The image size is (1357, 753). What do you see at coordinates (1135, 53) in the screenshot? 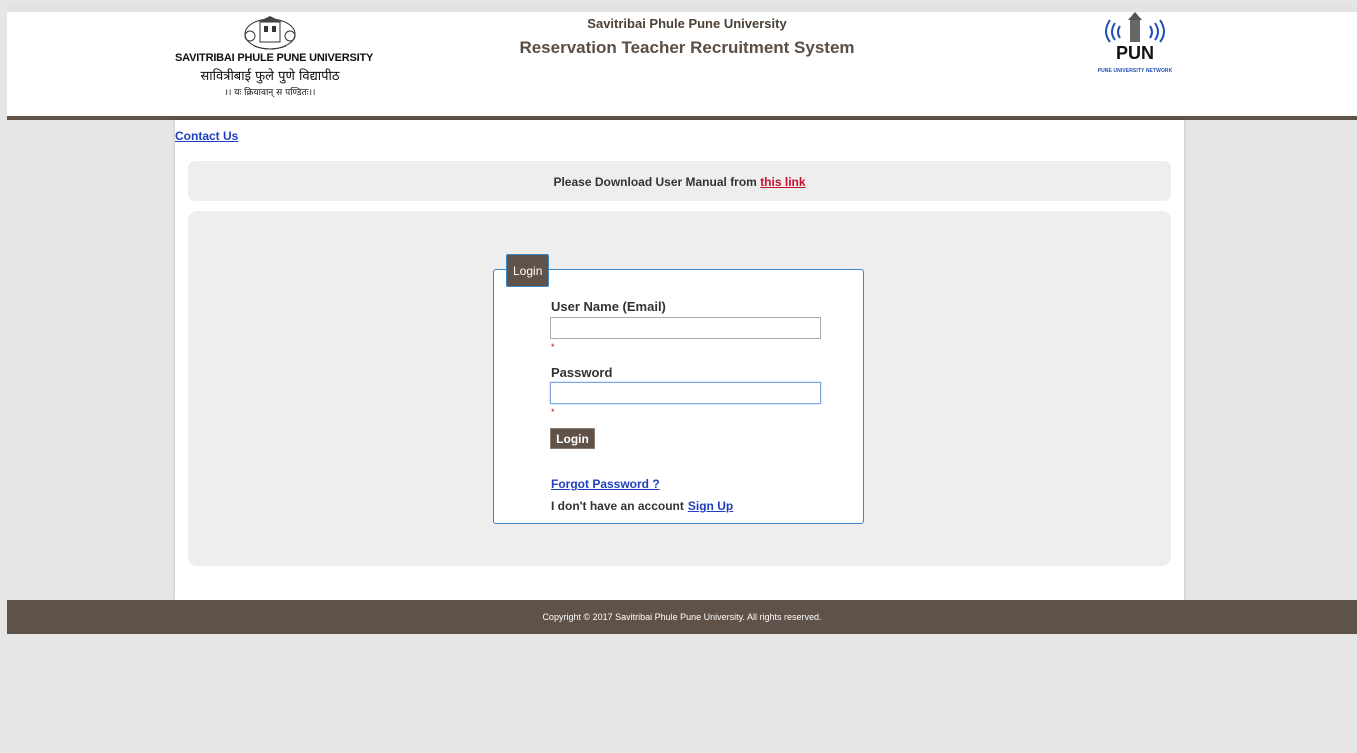
I see `pun-logo-text: PUN` at bounding box center [1135, 53].